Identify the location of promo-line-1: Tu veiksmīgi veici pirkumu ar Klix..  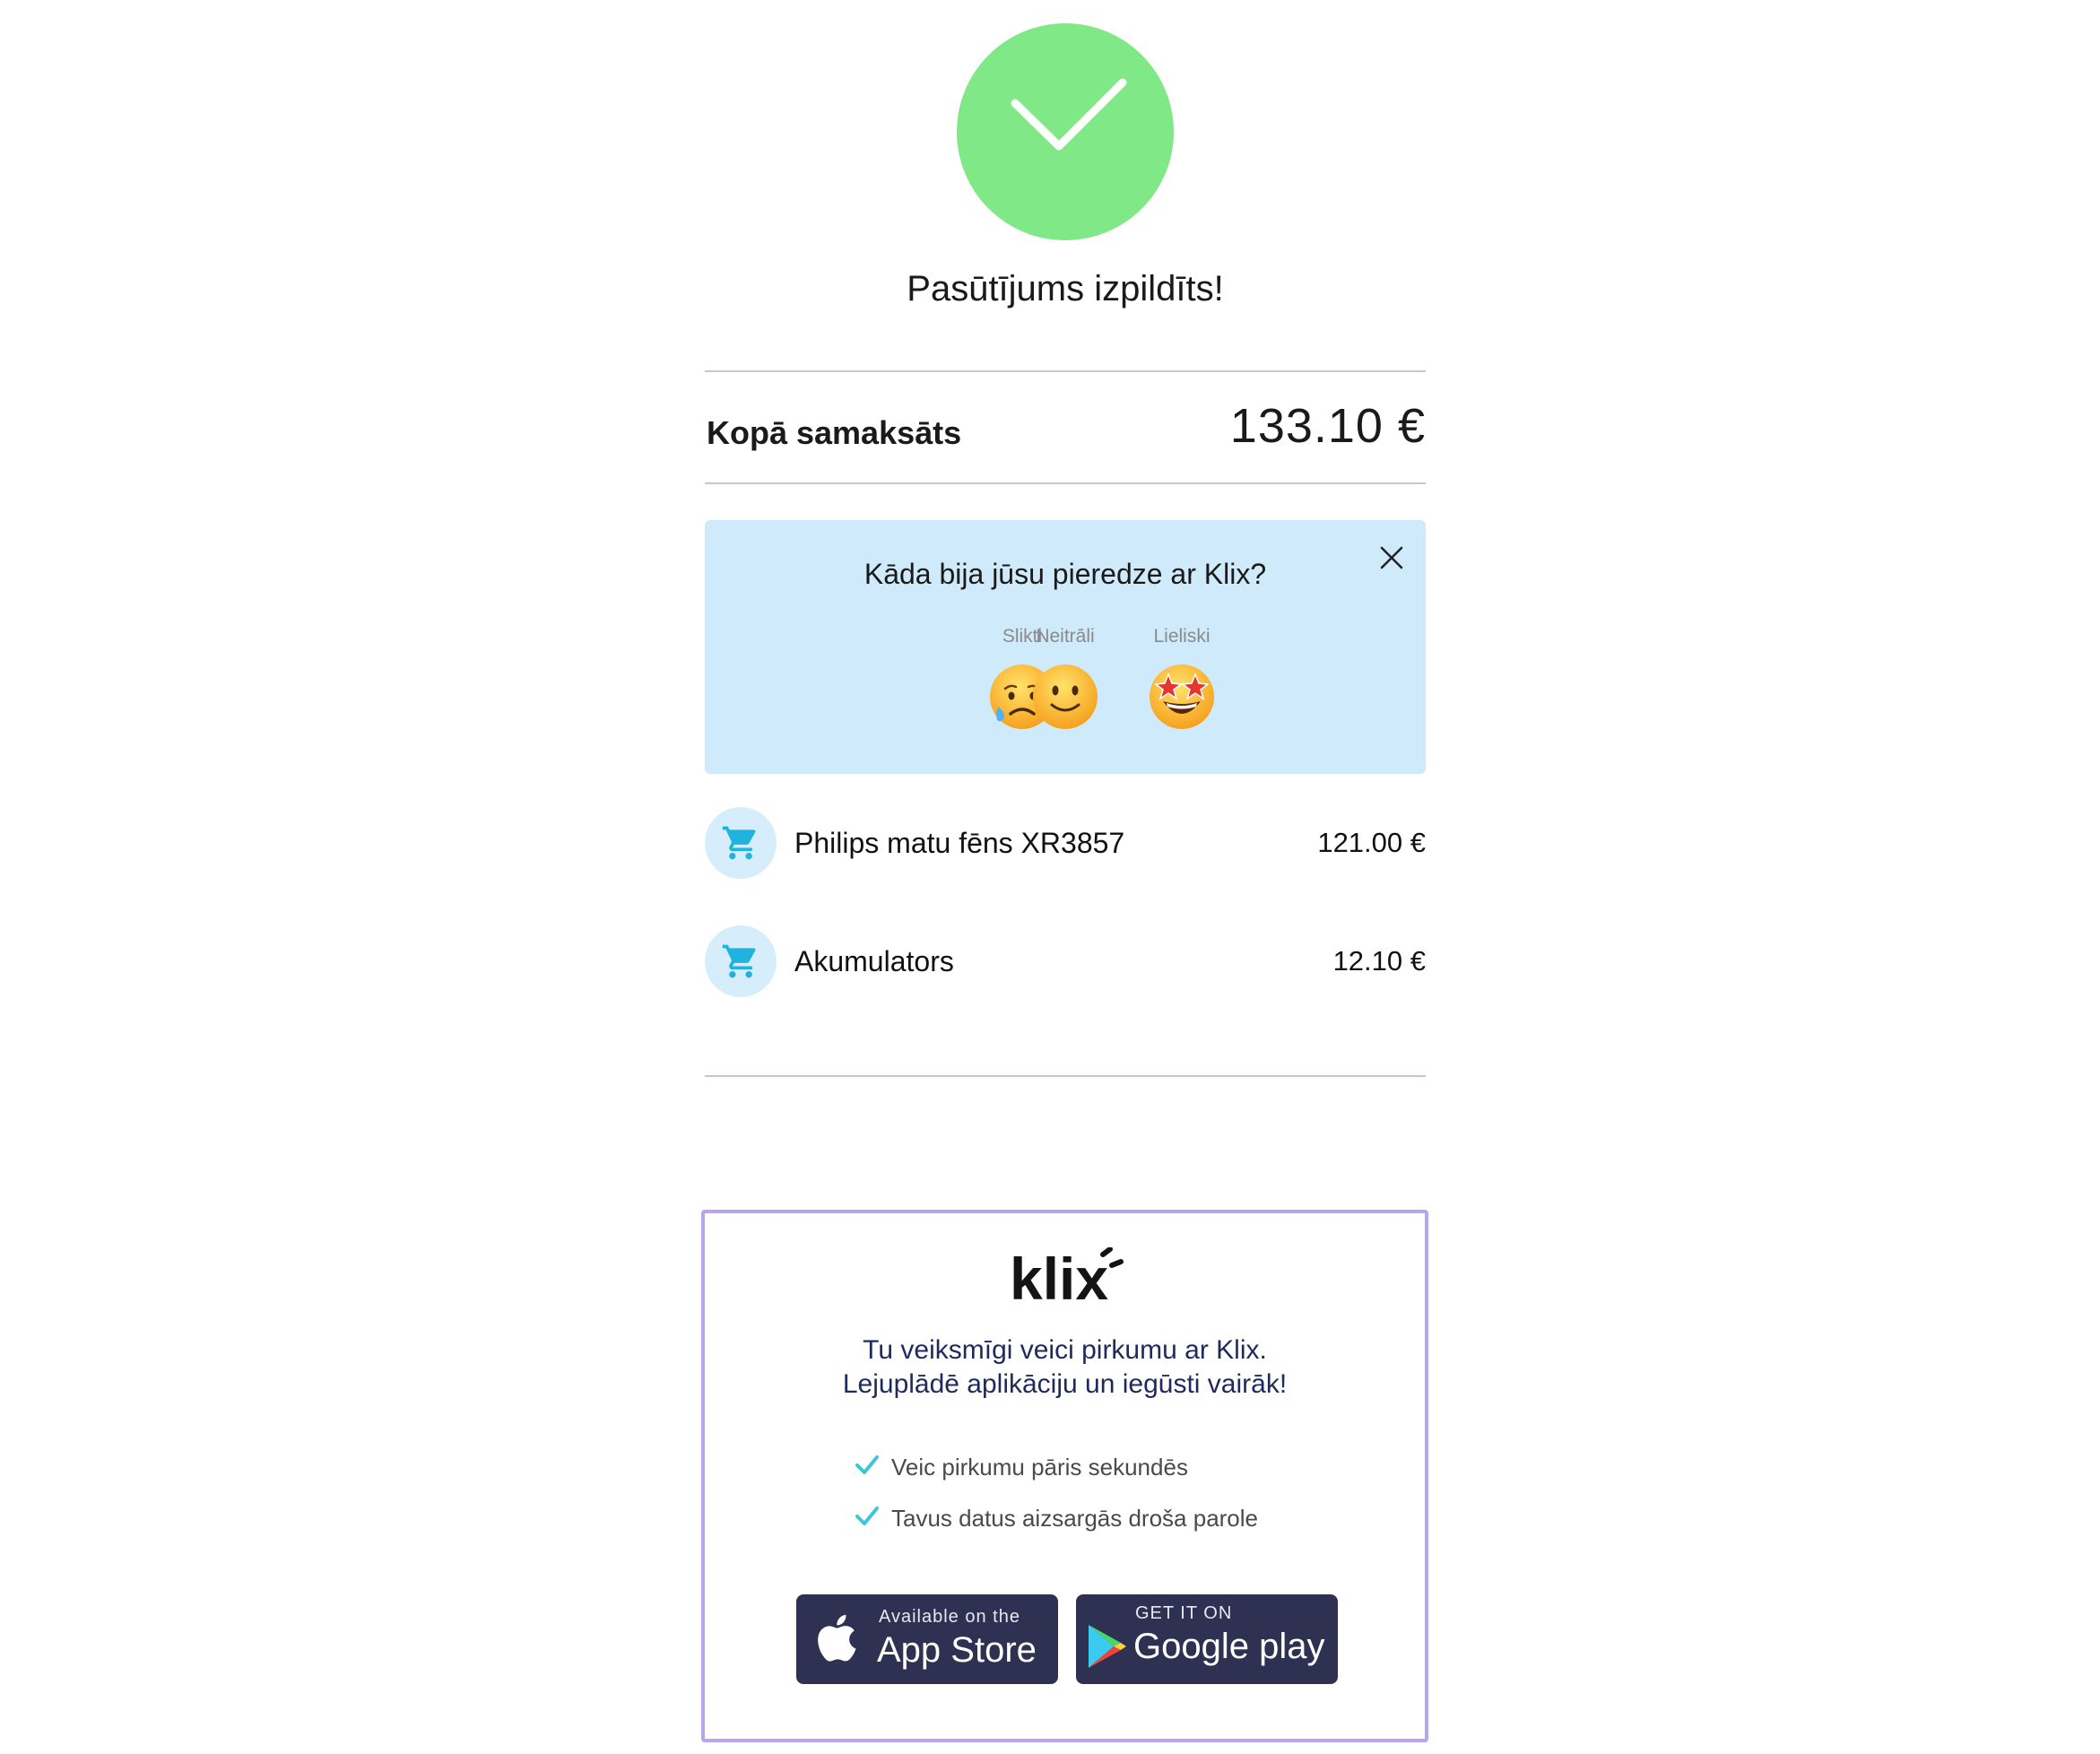
(1065, 1350).